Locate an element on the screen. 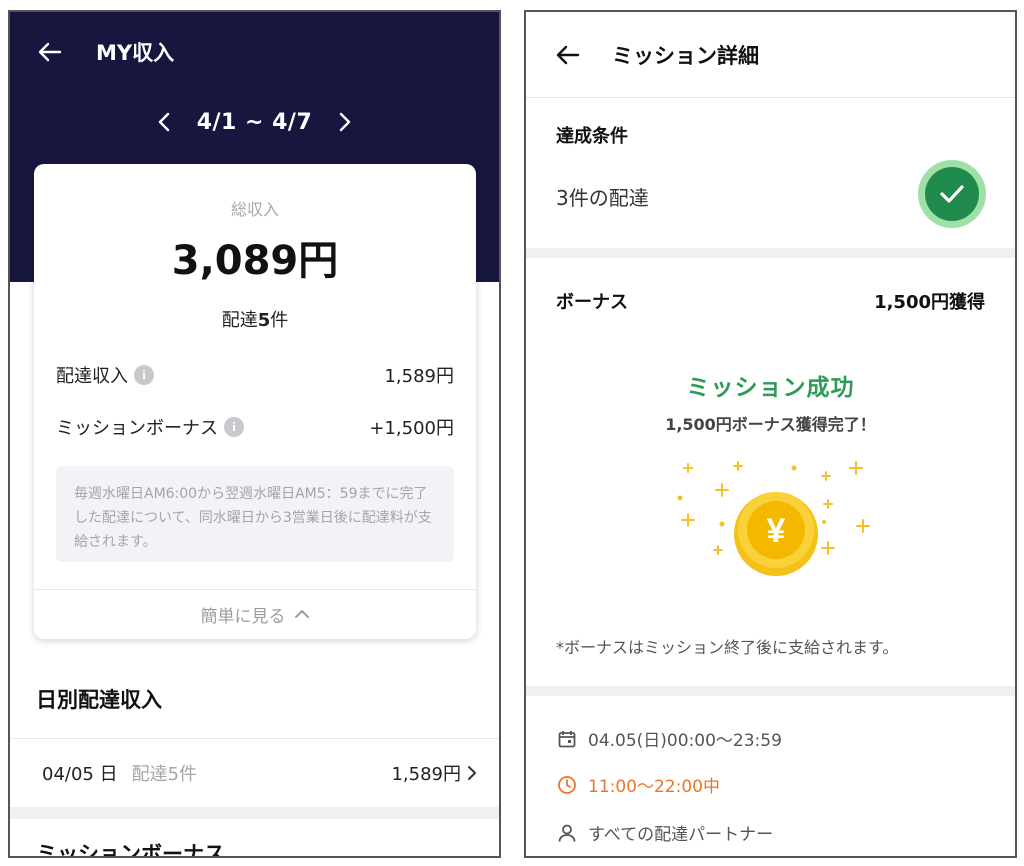 The height and width of the screenshot is (866, 1024). page-title: ミッション詳細 is located at coordinates (685, 55).